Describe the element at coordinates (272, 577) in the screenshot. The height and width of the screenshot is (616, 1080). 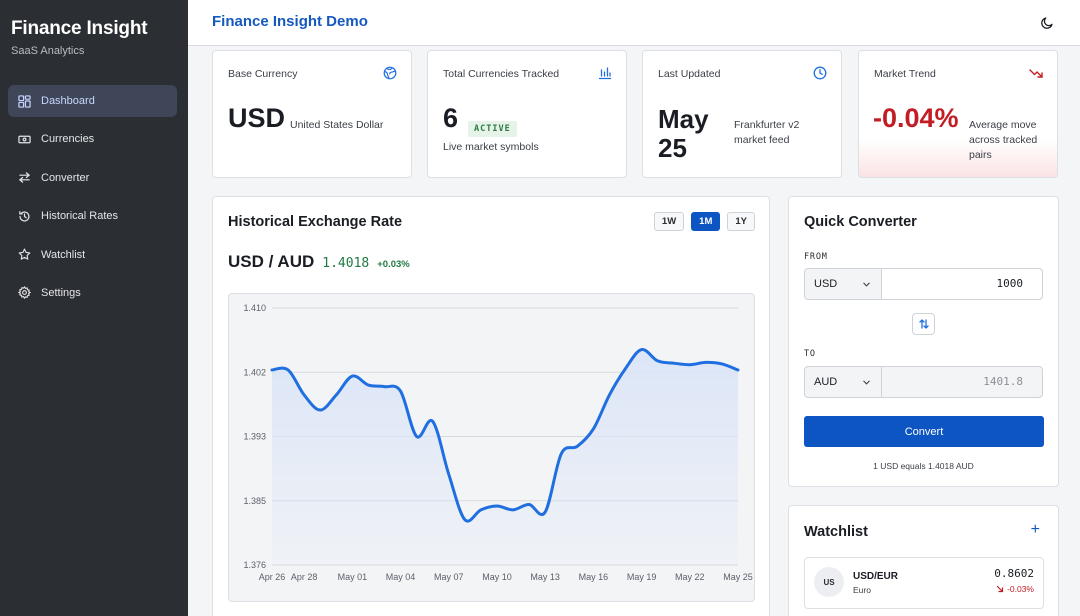
I see `x-tick-label: Apr 26` at that location.